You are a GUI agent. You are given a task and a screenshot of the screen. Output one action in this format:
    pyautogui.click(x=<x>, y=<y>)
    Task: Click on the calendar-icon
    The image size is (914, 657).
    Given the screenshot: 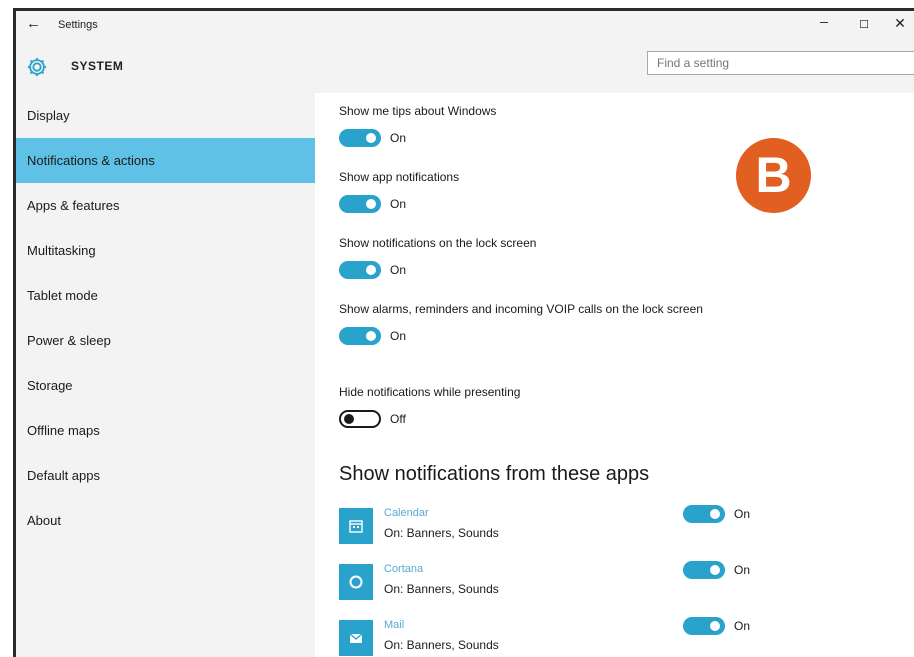 What is the action you would take?
    pyautogui.click(x=356, y=526)
    